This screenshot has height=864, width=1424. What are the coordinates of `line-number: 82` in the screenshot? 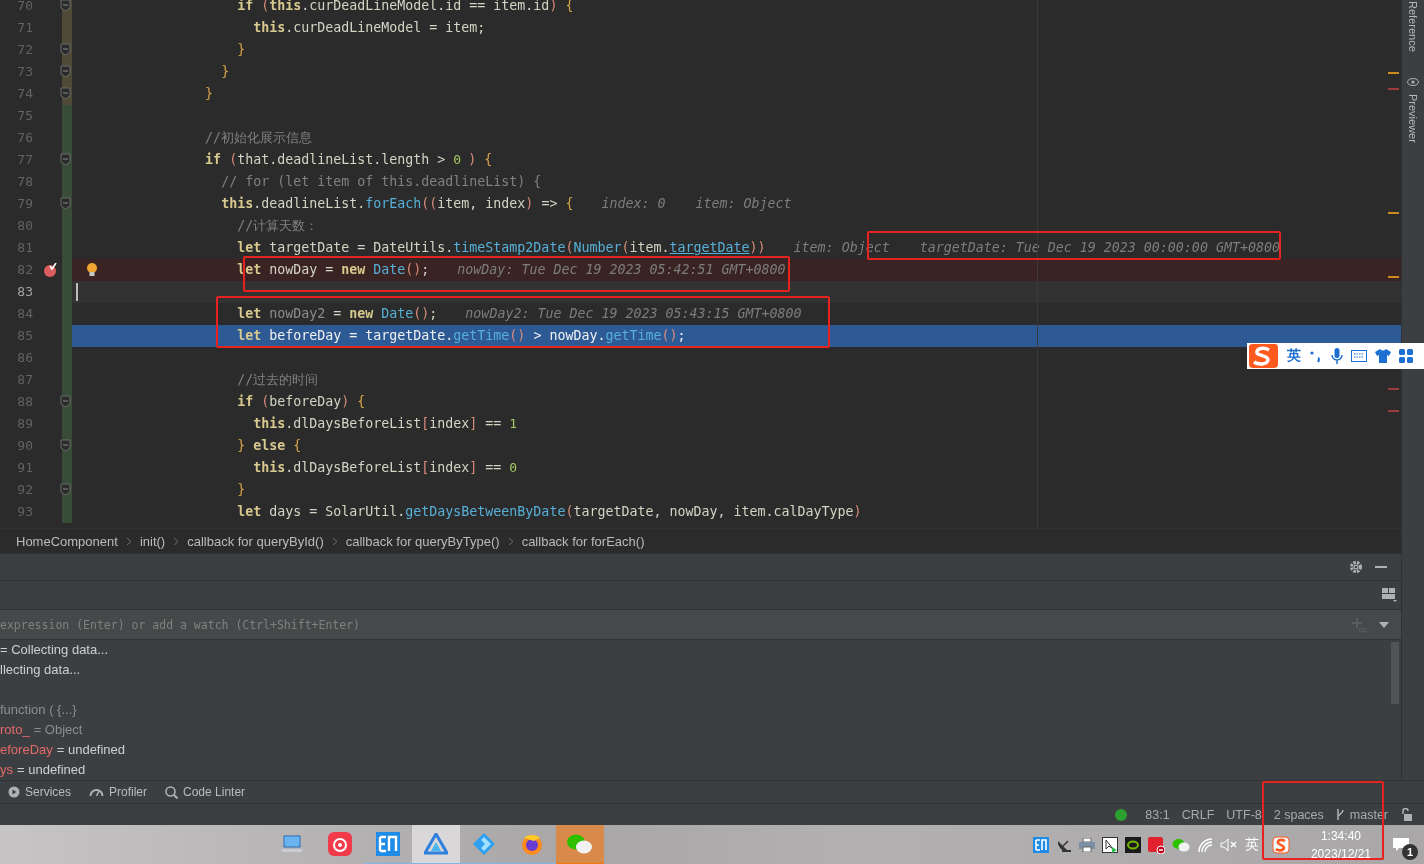 It's located at (25, 270).